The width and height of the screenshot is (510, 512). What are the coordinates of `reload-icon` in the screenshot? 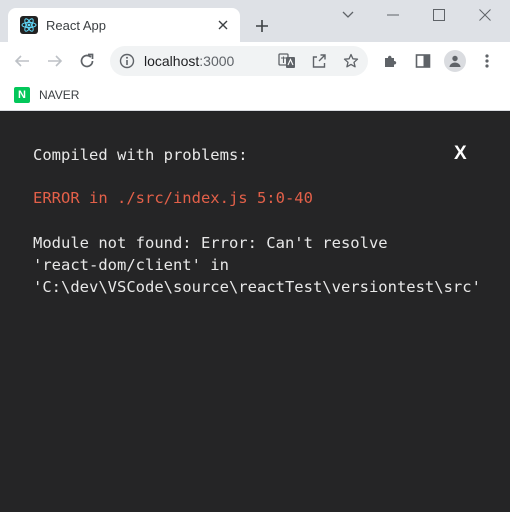 It's located at (87, 61).